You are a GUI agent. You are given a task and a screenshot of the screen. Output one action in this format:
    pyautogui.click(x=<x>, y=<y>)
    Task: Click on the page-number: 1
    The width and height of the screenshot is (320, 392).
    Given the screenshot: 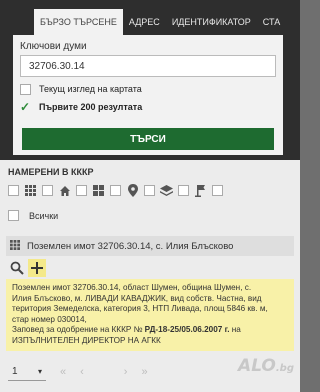 What is the action you would take?
    pyautogui.click(x=15, y=371)
    